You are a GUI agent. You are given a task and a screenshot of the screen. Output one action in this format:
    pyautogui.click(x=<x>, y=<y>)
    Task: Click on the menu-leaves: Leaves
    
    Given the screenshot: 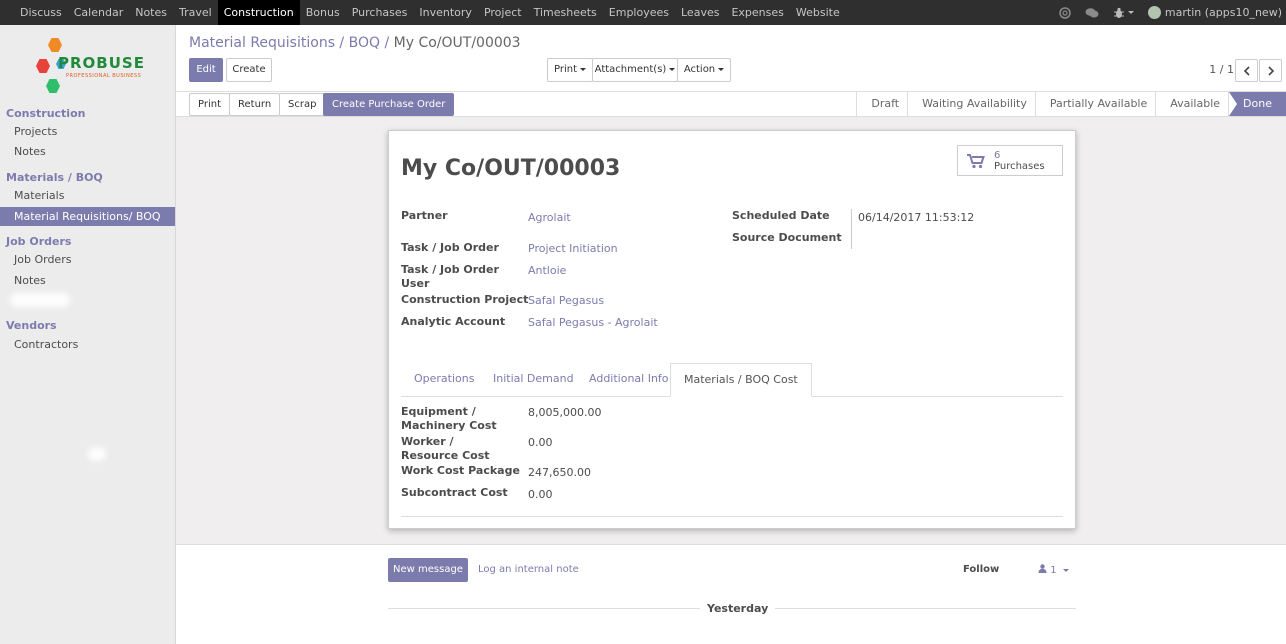 What is the action you would take?
    pyautogui.click(x=700, y=12)
    